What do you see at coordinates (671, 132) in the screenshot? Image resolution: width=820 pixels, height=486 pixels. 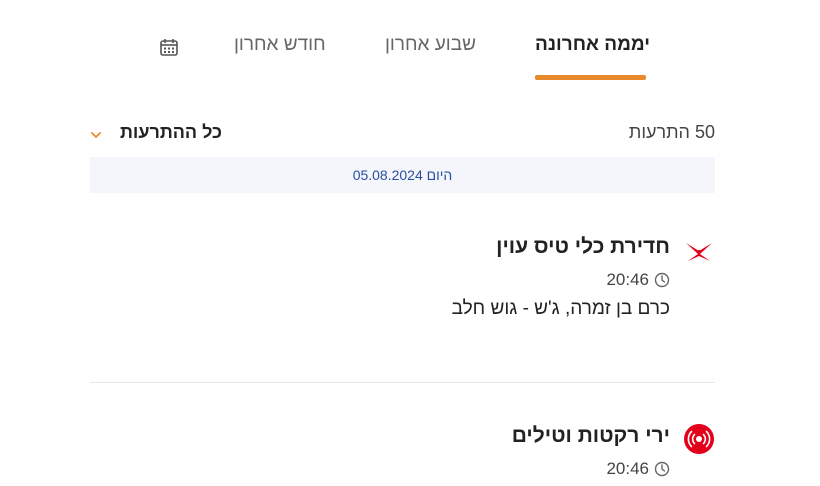 I see `alerts-count: 50 התרעות` at bounding box center [671, 132].